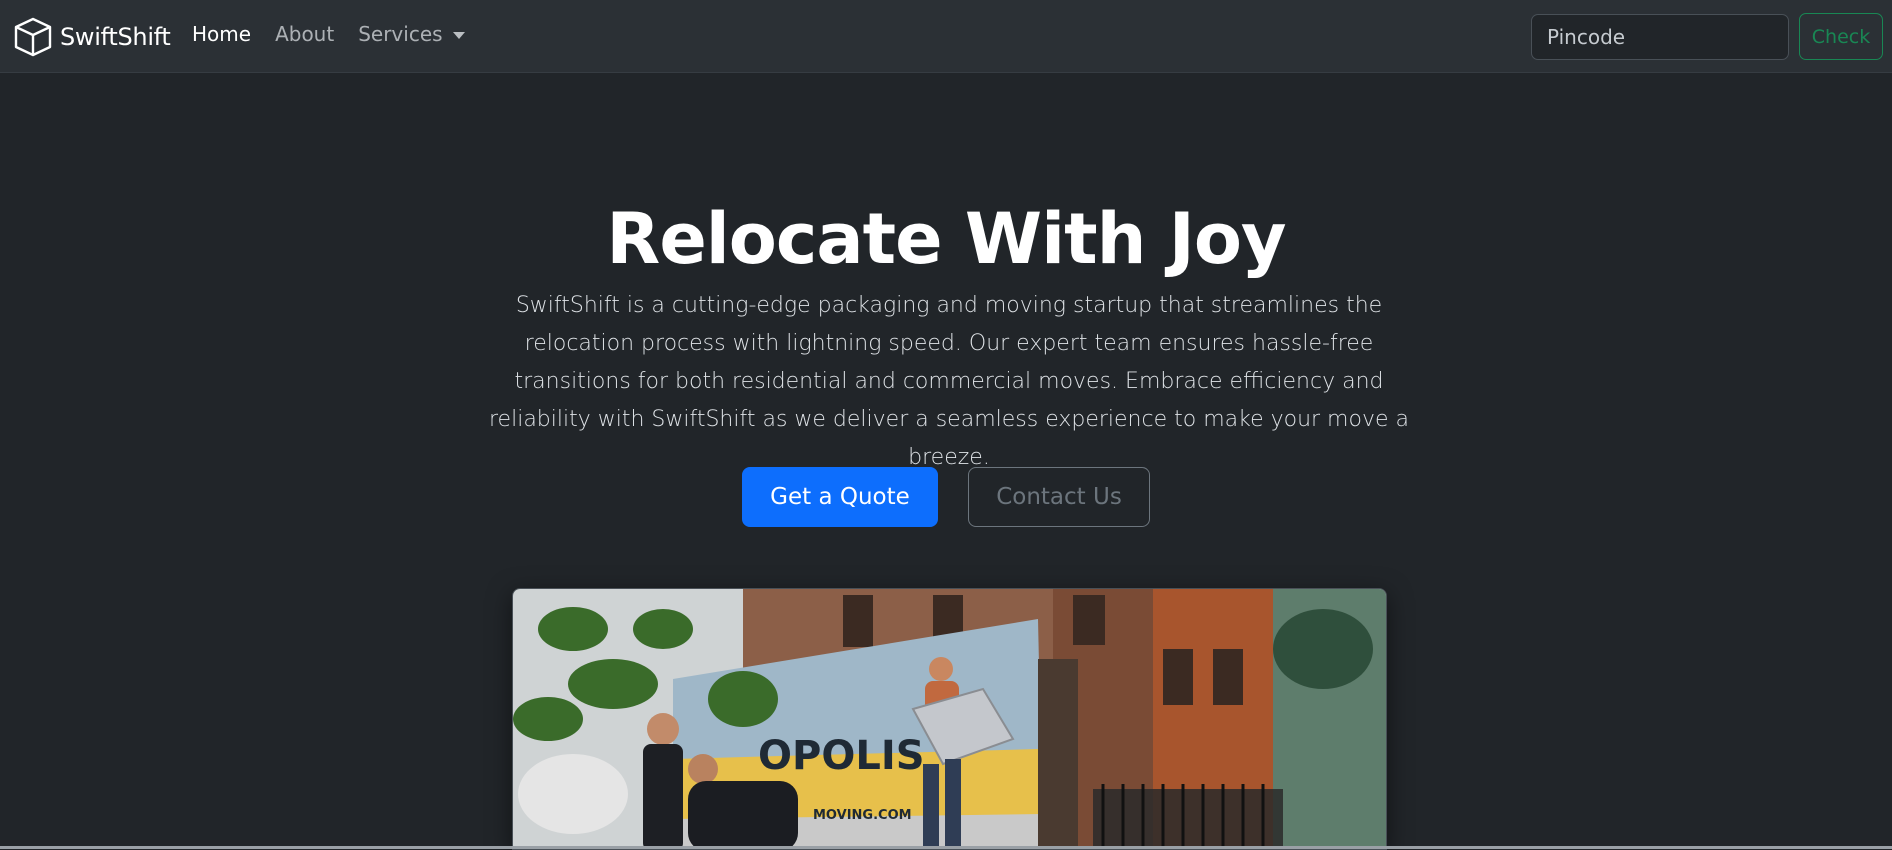 The height and width of the screenshot is (850, 1892). I want to click on contact-us-button: Contact Us, so click(1059, 497).